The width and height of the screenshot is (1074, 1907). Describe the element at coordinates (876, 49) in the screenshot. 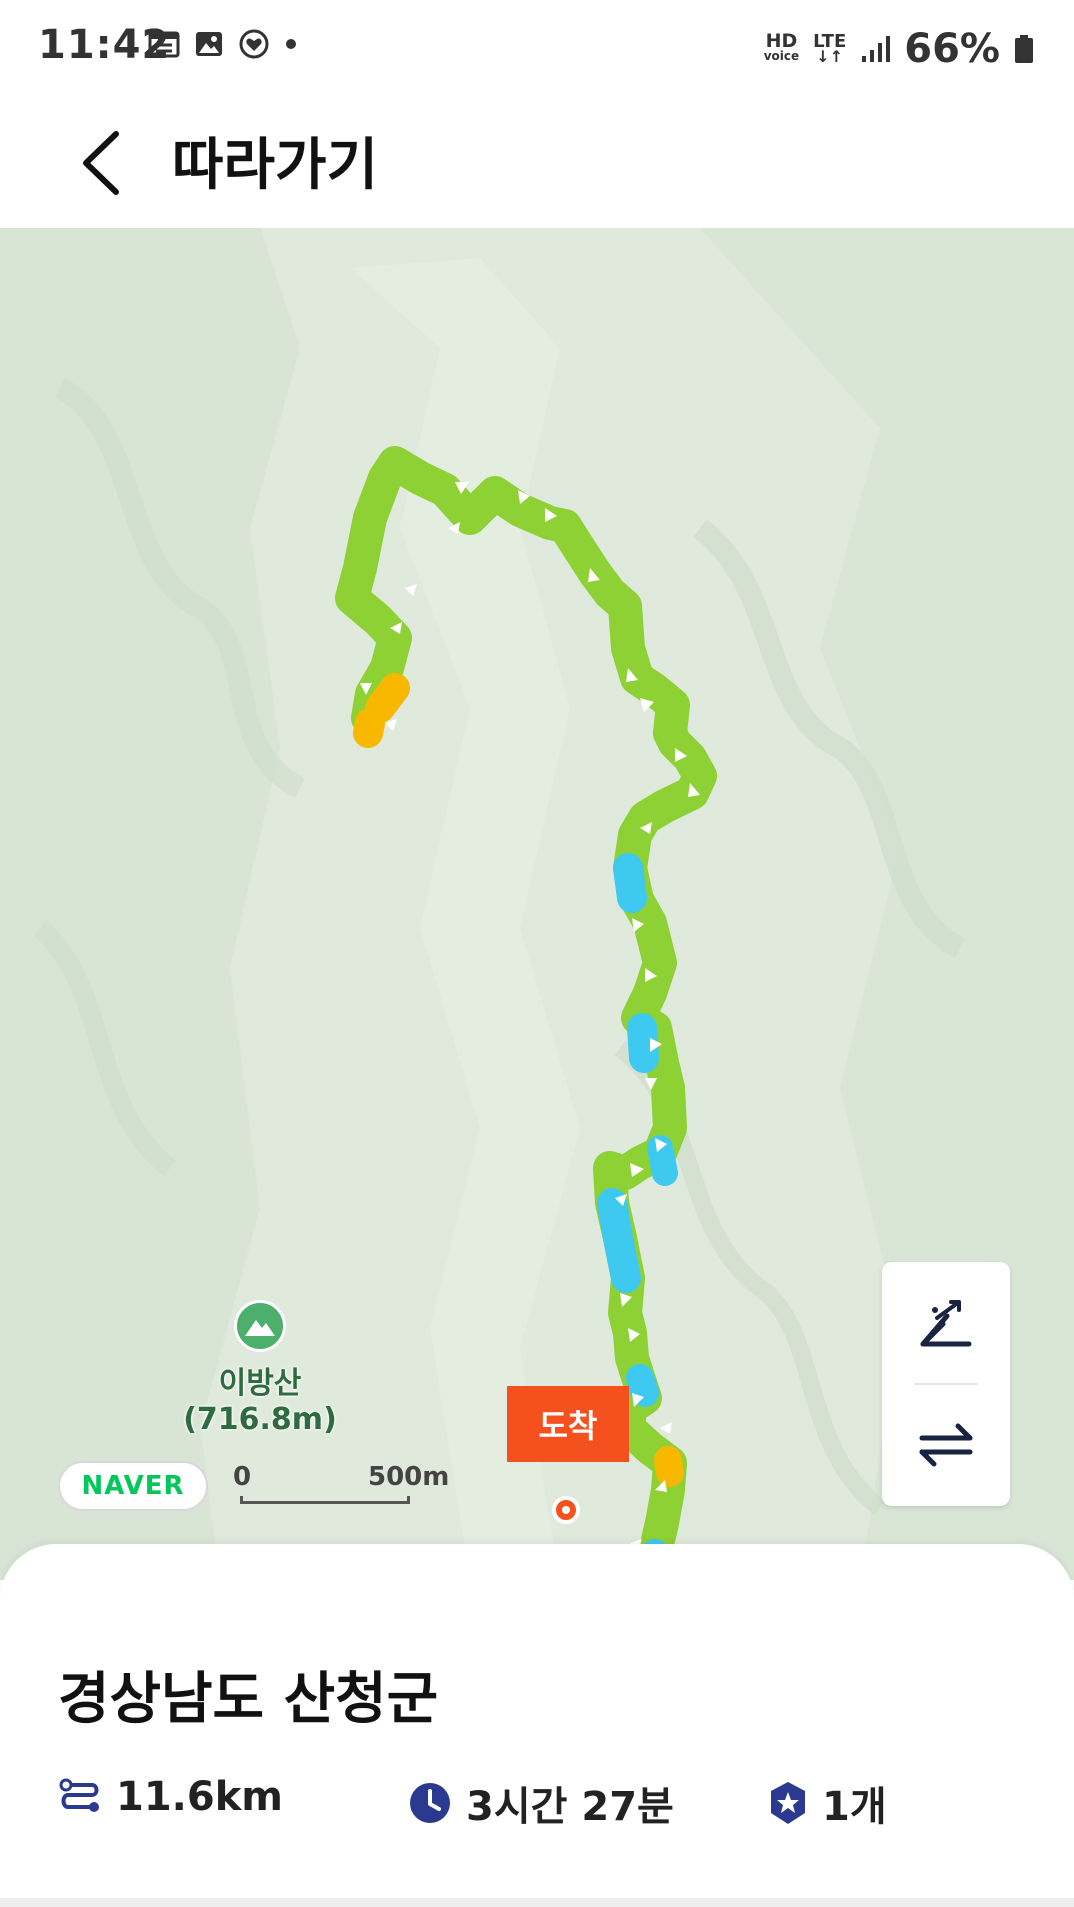

I see `signal-icon` at that location.